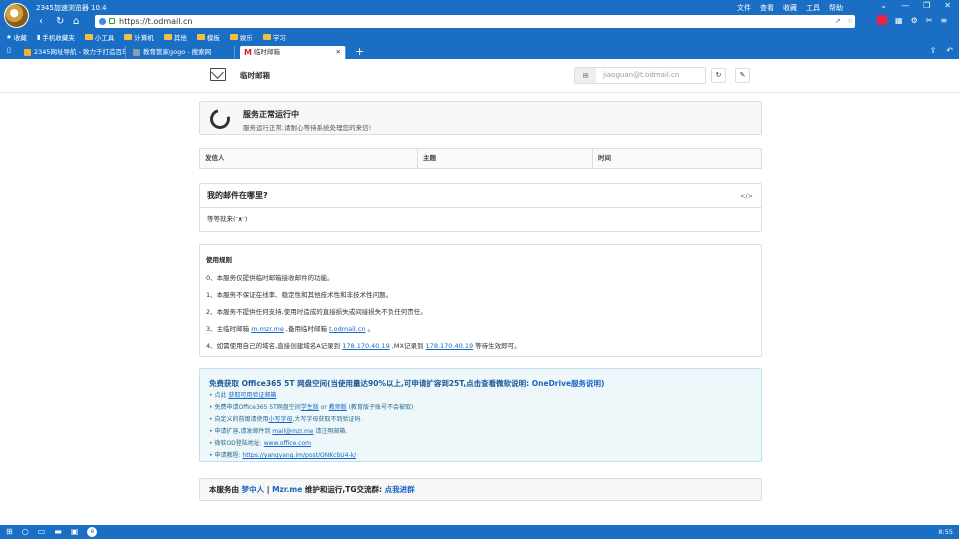  I want to click on email-address-group: ✉ jiaoguan@t.odmail.cn, so click(640, 75).